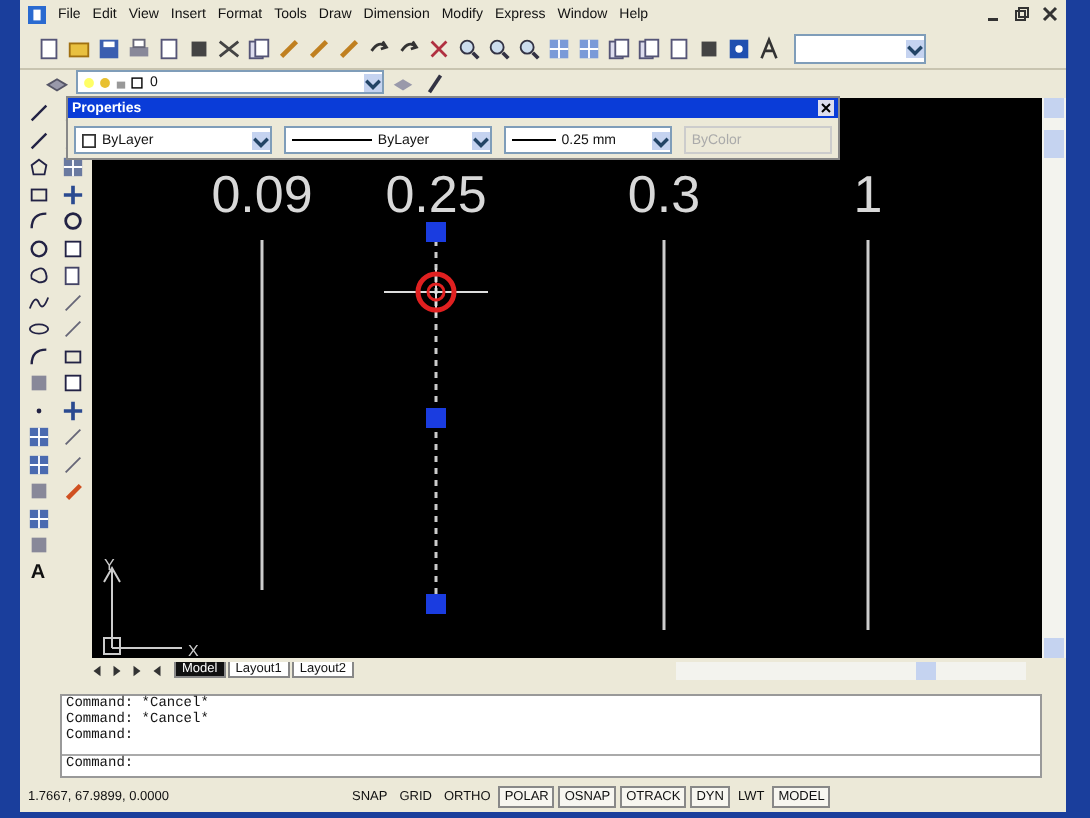  Describe the element at coordinates (38, 329) in the screenshot. I see `ellipse-icon` at that location.